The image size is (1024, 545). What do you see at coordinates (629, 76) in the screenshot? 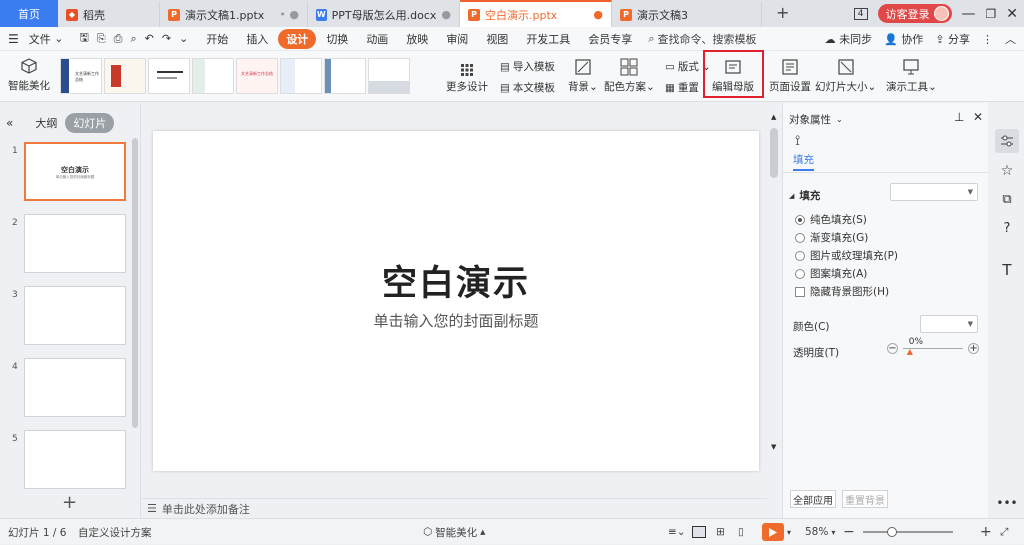
I see `color-scheme-button: 配色方案⌄` at bounding box center [629, 76].